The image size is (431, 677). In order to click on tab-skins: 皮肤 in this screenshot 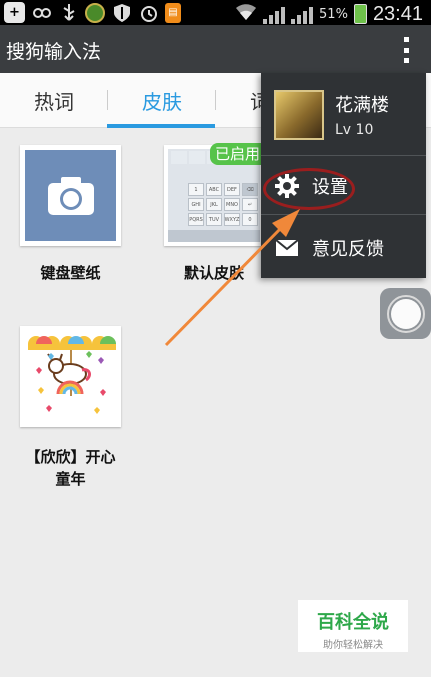, I will do `click(162, 100)`.